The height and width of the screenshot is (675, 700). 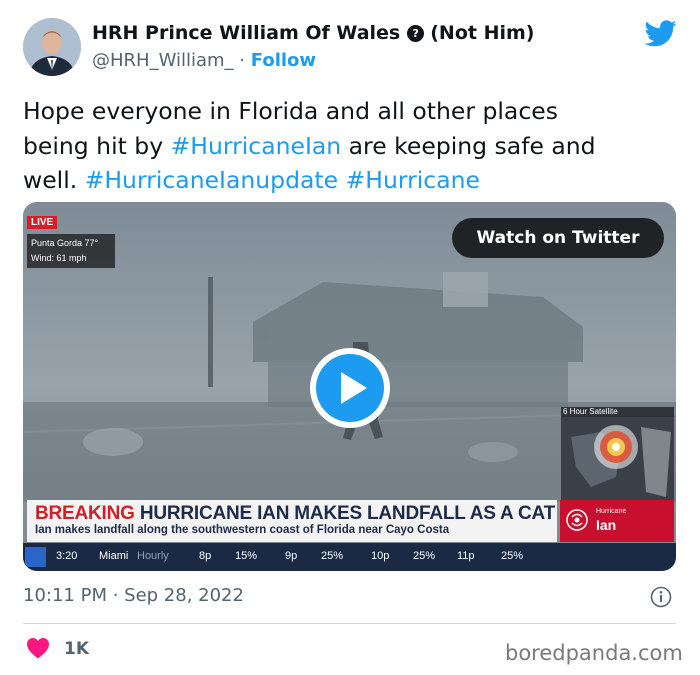 I want to click on weather-box: Punta Gorda 77° Wind: 61 mph, so click(x=71, y=251).